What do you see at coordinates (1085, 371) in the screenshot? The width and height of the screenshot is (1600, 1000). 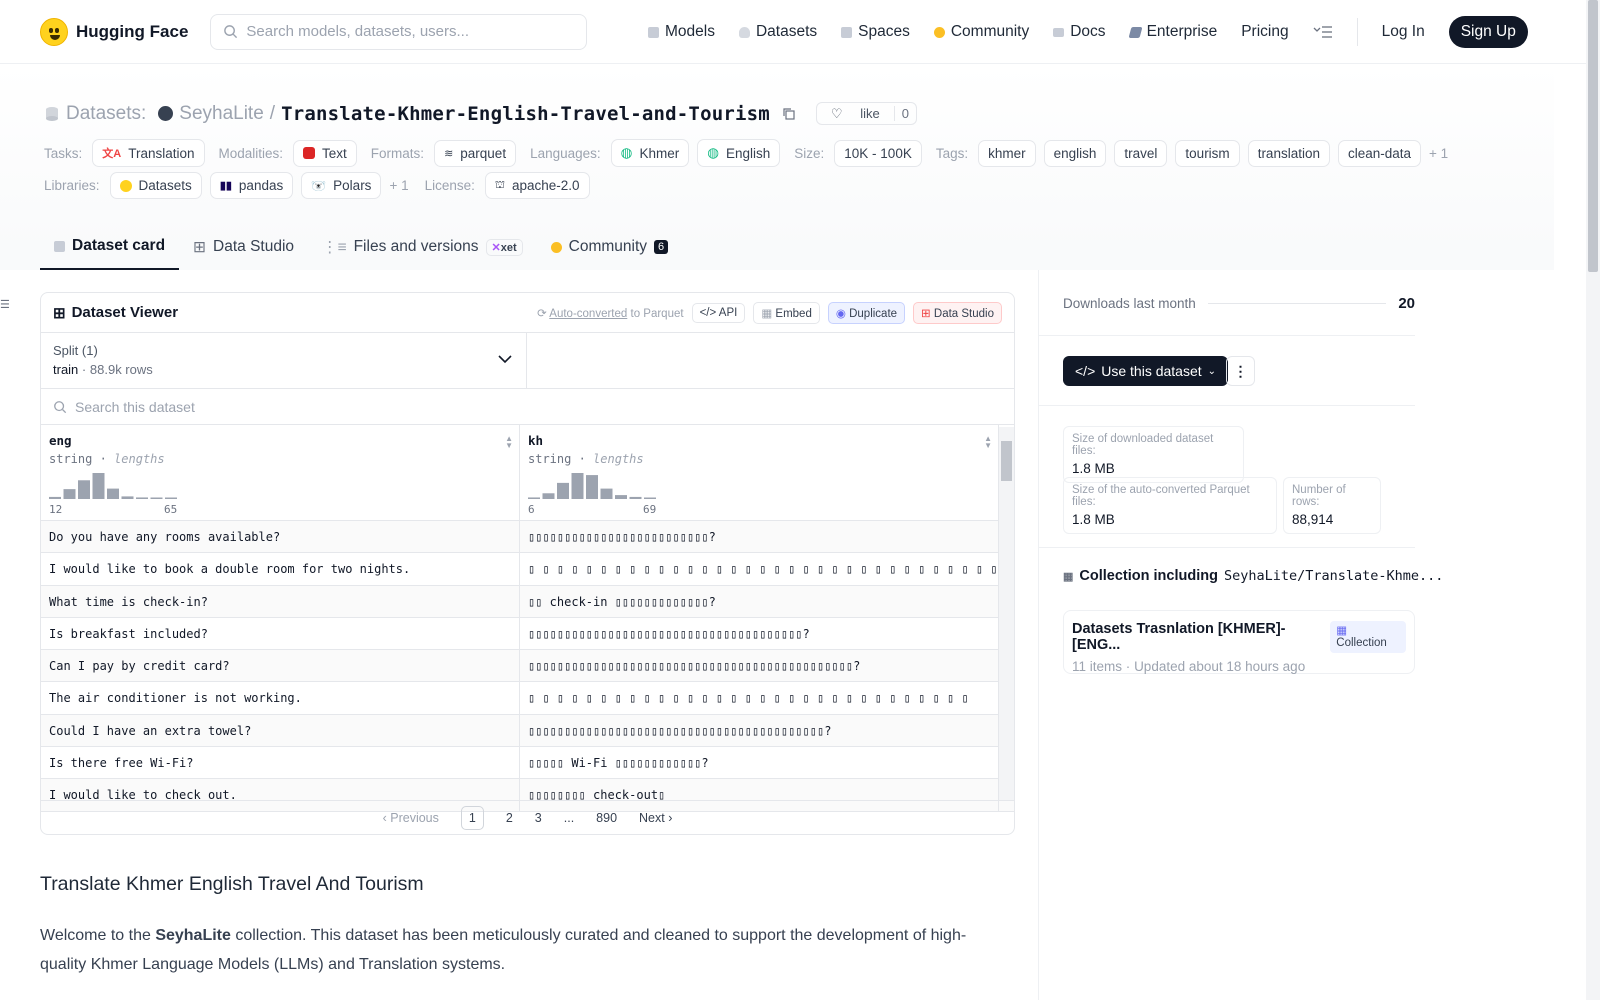 I see `code-icon: </>` at bounding box center [1085, 371].